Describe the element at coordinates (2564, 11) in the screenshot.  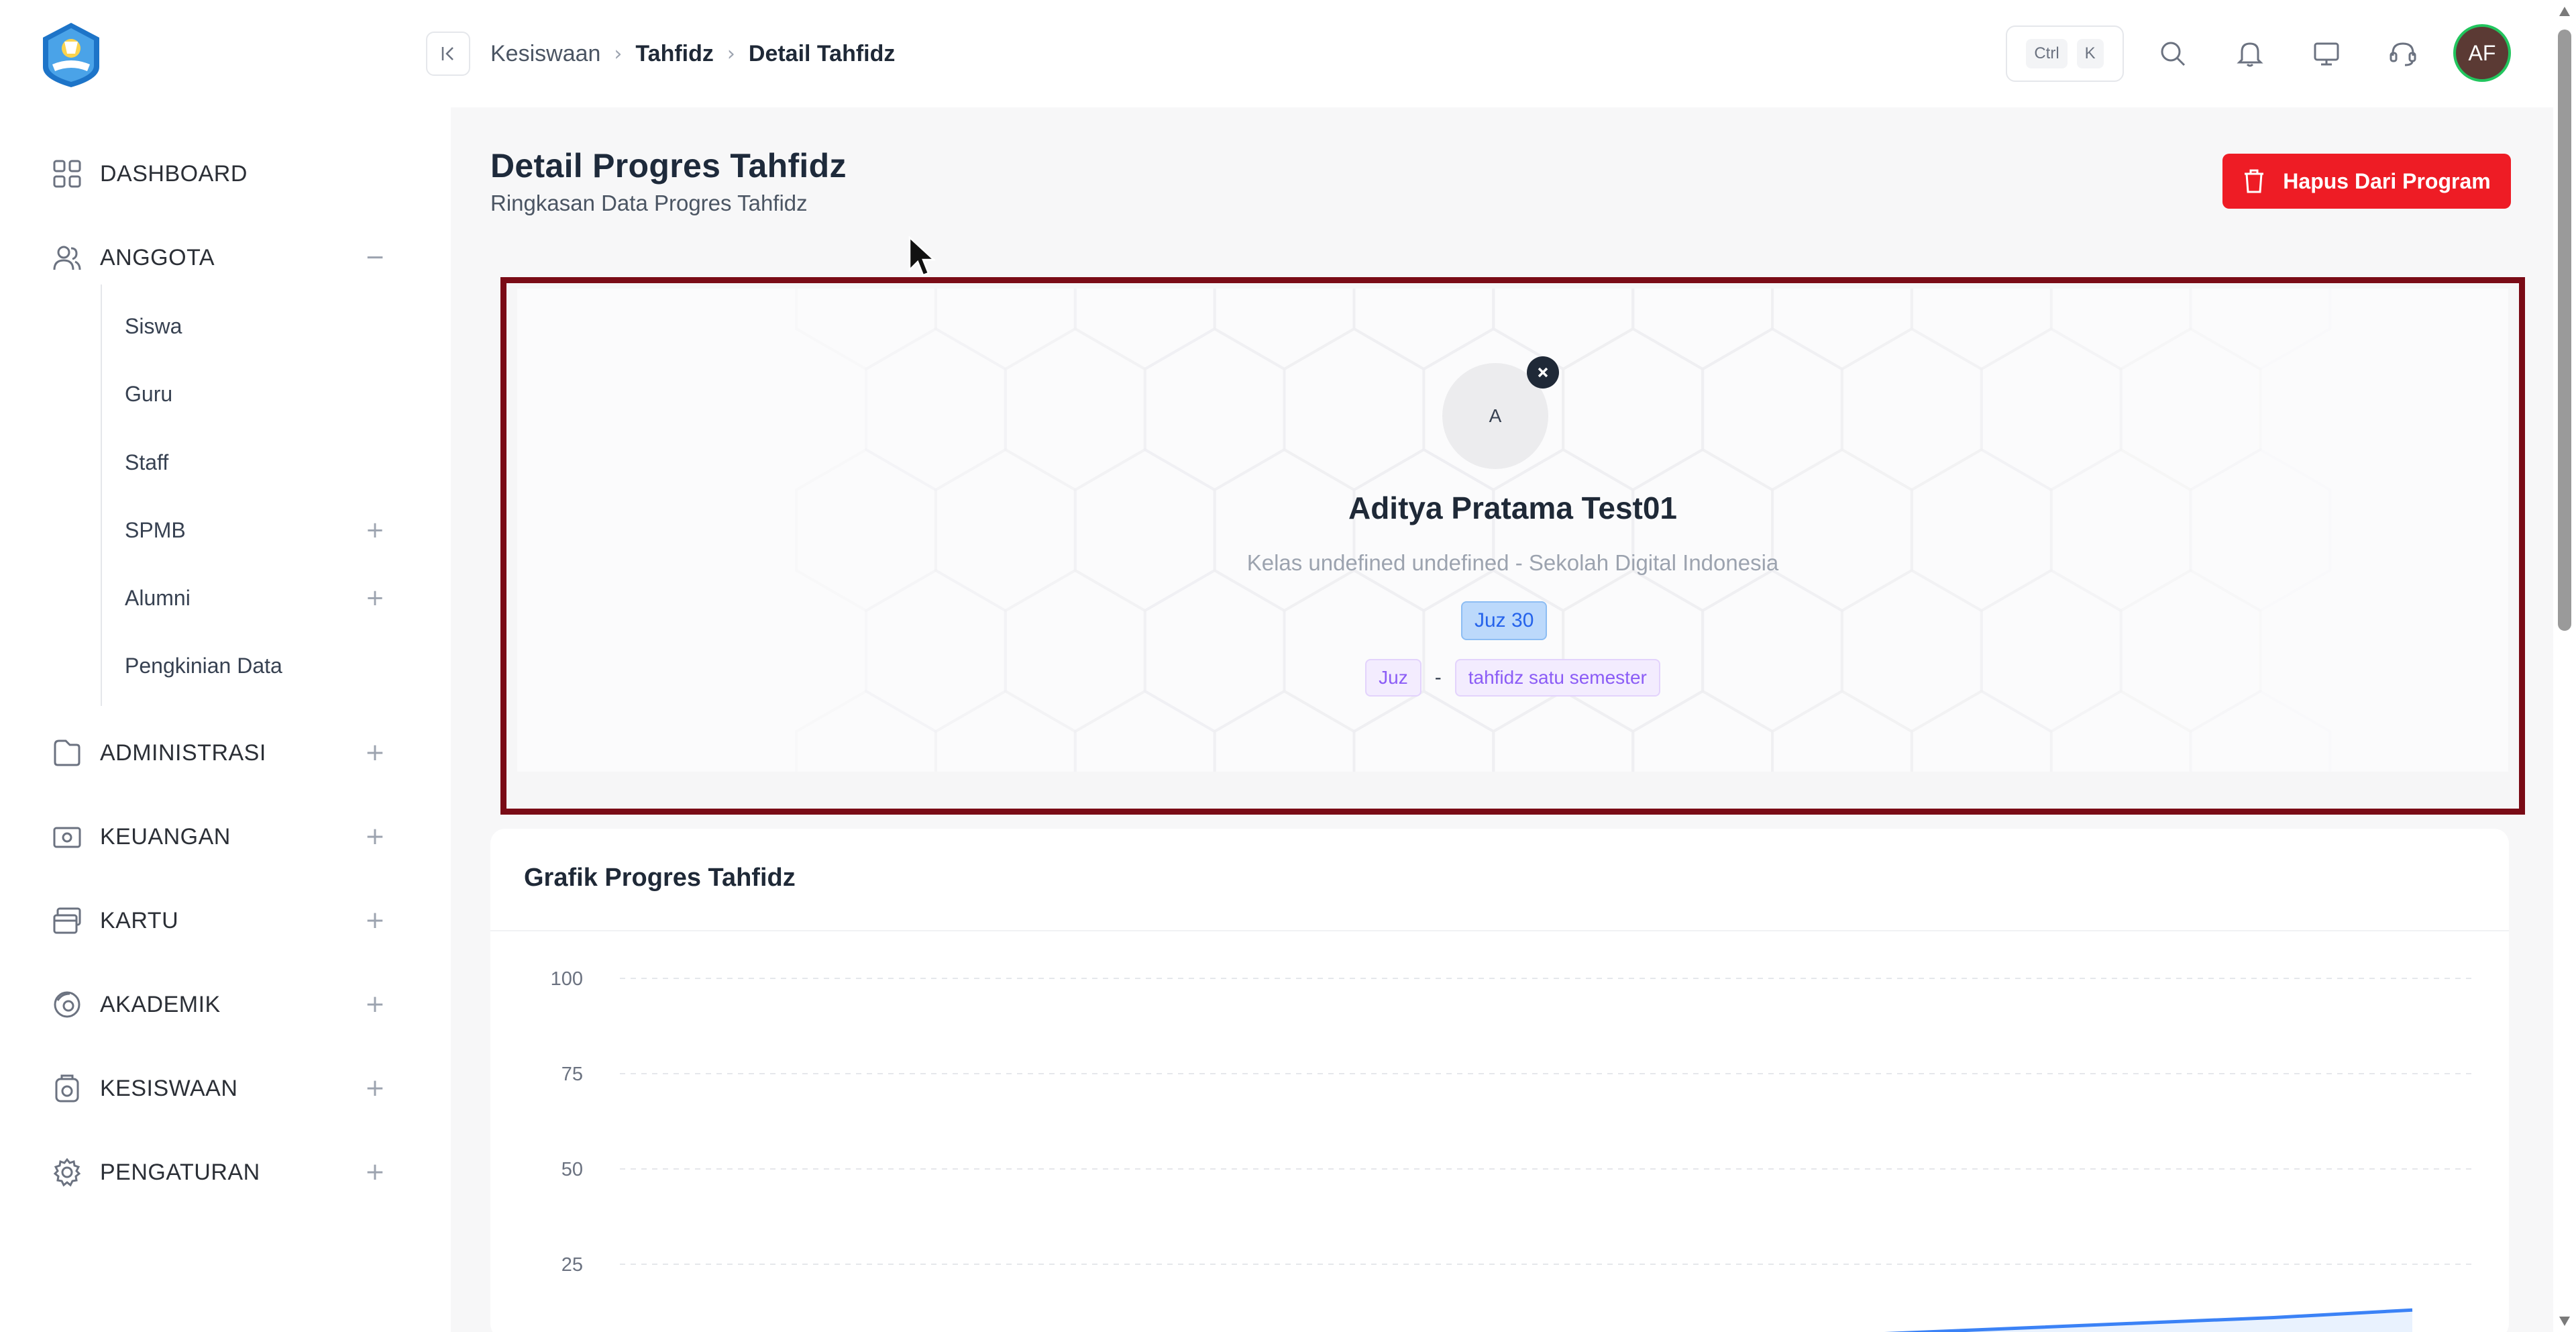
I see `scroll-up-arrow-icon` at that location.